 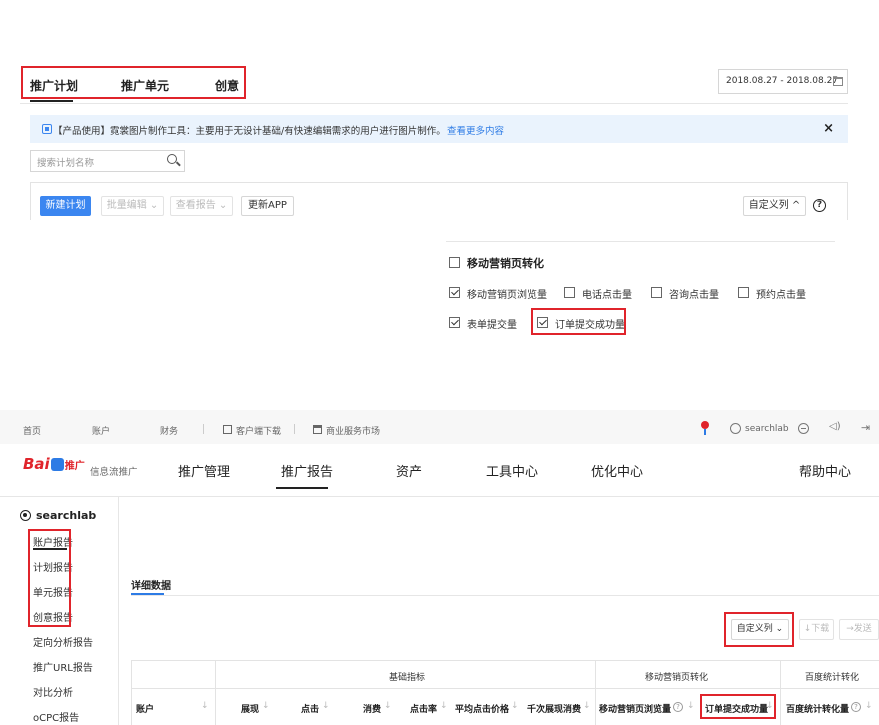 What do you see at coordinates (174, 160) in the screenshot?
I see `search-icon` at bounding box center [174, 160].